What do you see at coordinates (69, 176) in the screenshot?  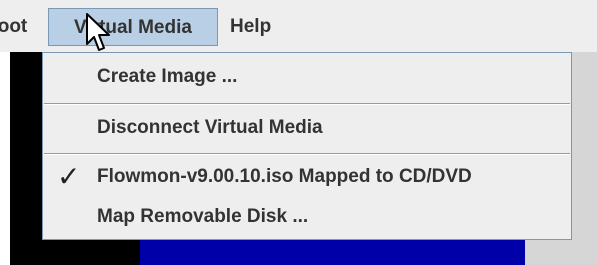 I see `checkmark-icon: ✓` at bounding box center [69, 176].